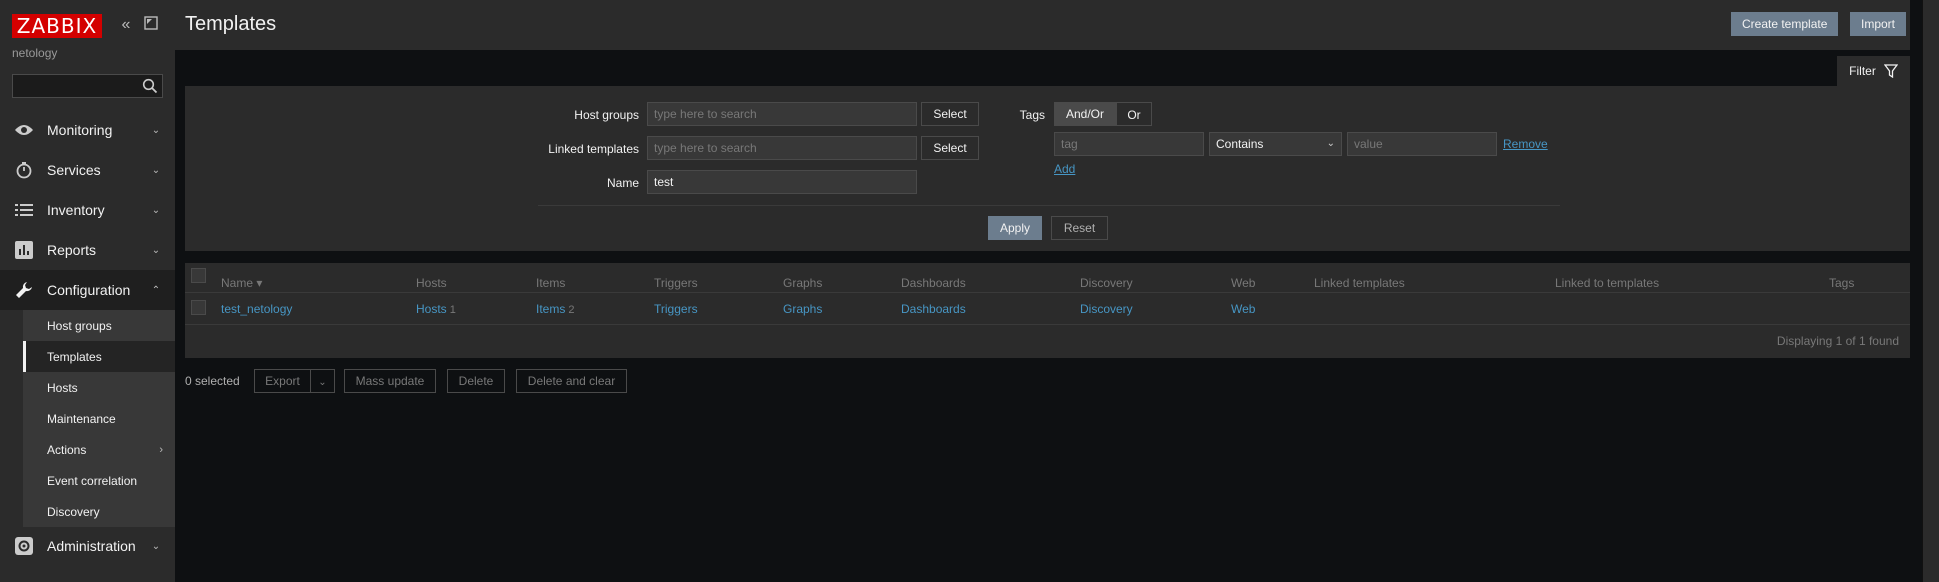 The image size is (1939, 582). What do you see at coordinates (782, 148) in the screenshot?
I see `linked-templates-input: type here to search` at bounding box center [782, 148].